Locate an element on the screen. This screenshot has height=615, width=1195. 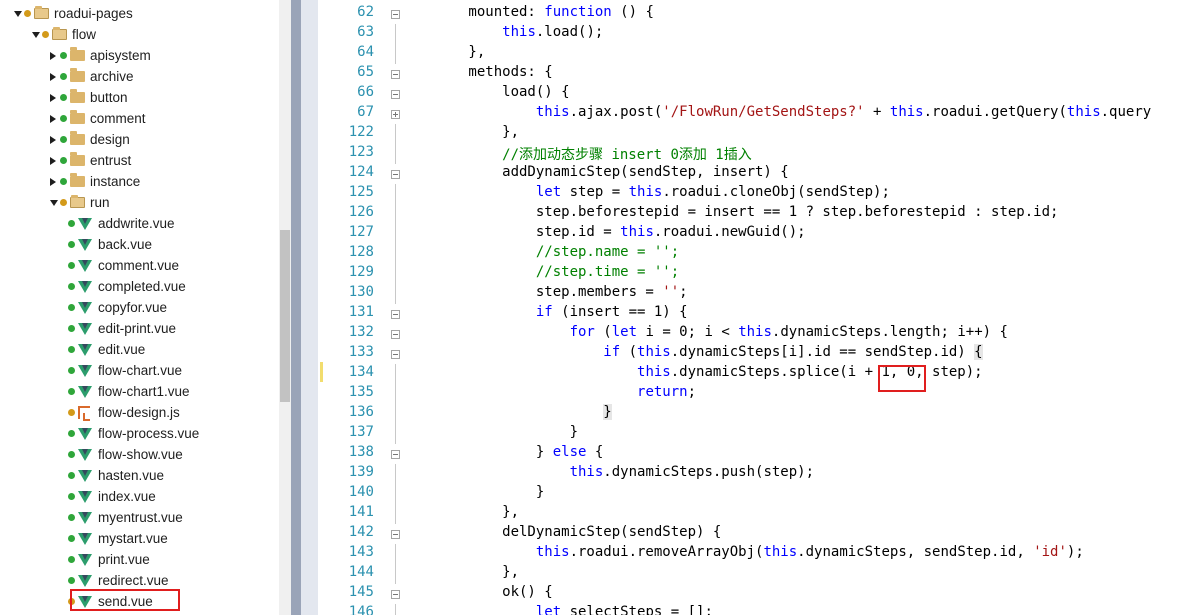
tree-folder-roadui-pages: roadui-pages is located at coordinates (140, 14).